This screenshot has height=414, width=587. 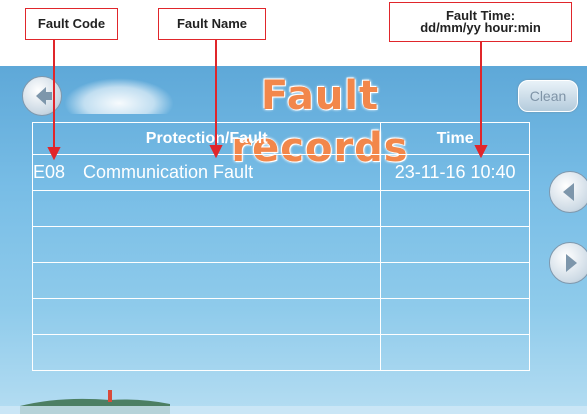 What do you see at coordinates (49, 172) in the screenshot?
I see `fault-code: E08` at bounding box center [49, 172].